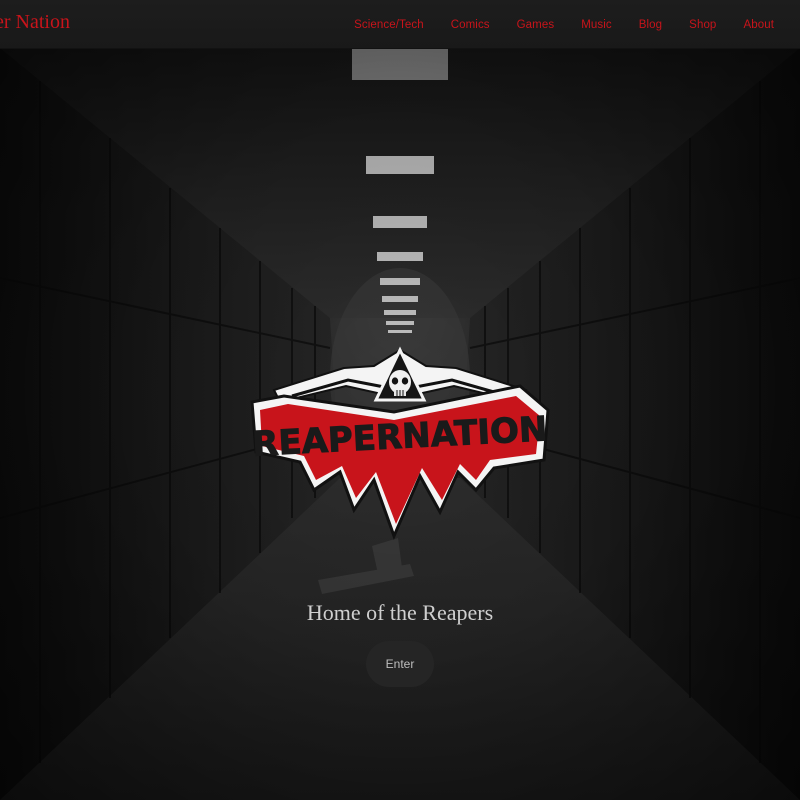  I want to click on nav-item-music: Music, so click(596, 24).